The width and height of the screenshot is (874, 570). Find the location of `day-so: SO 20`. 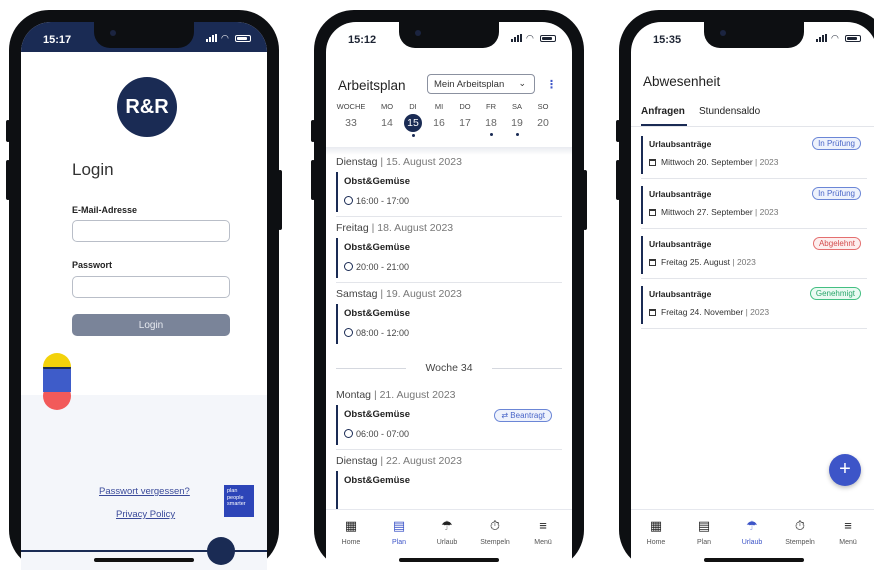

day-so: SO 20 is located at coordinates (543, 116).